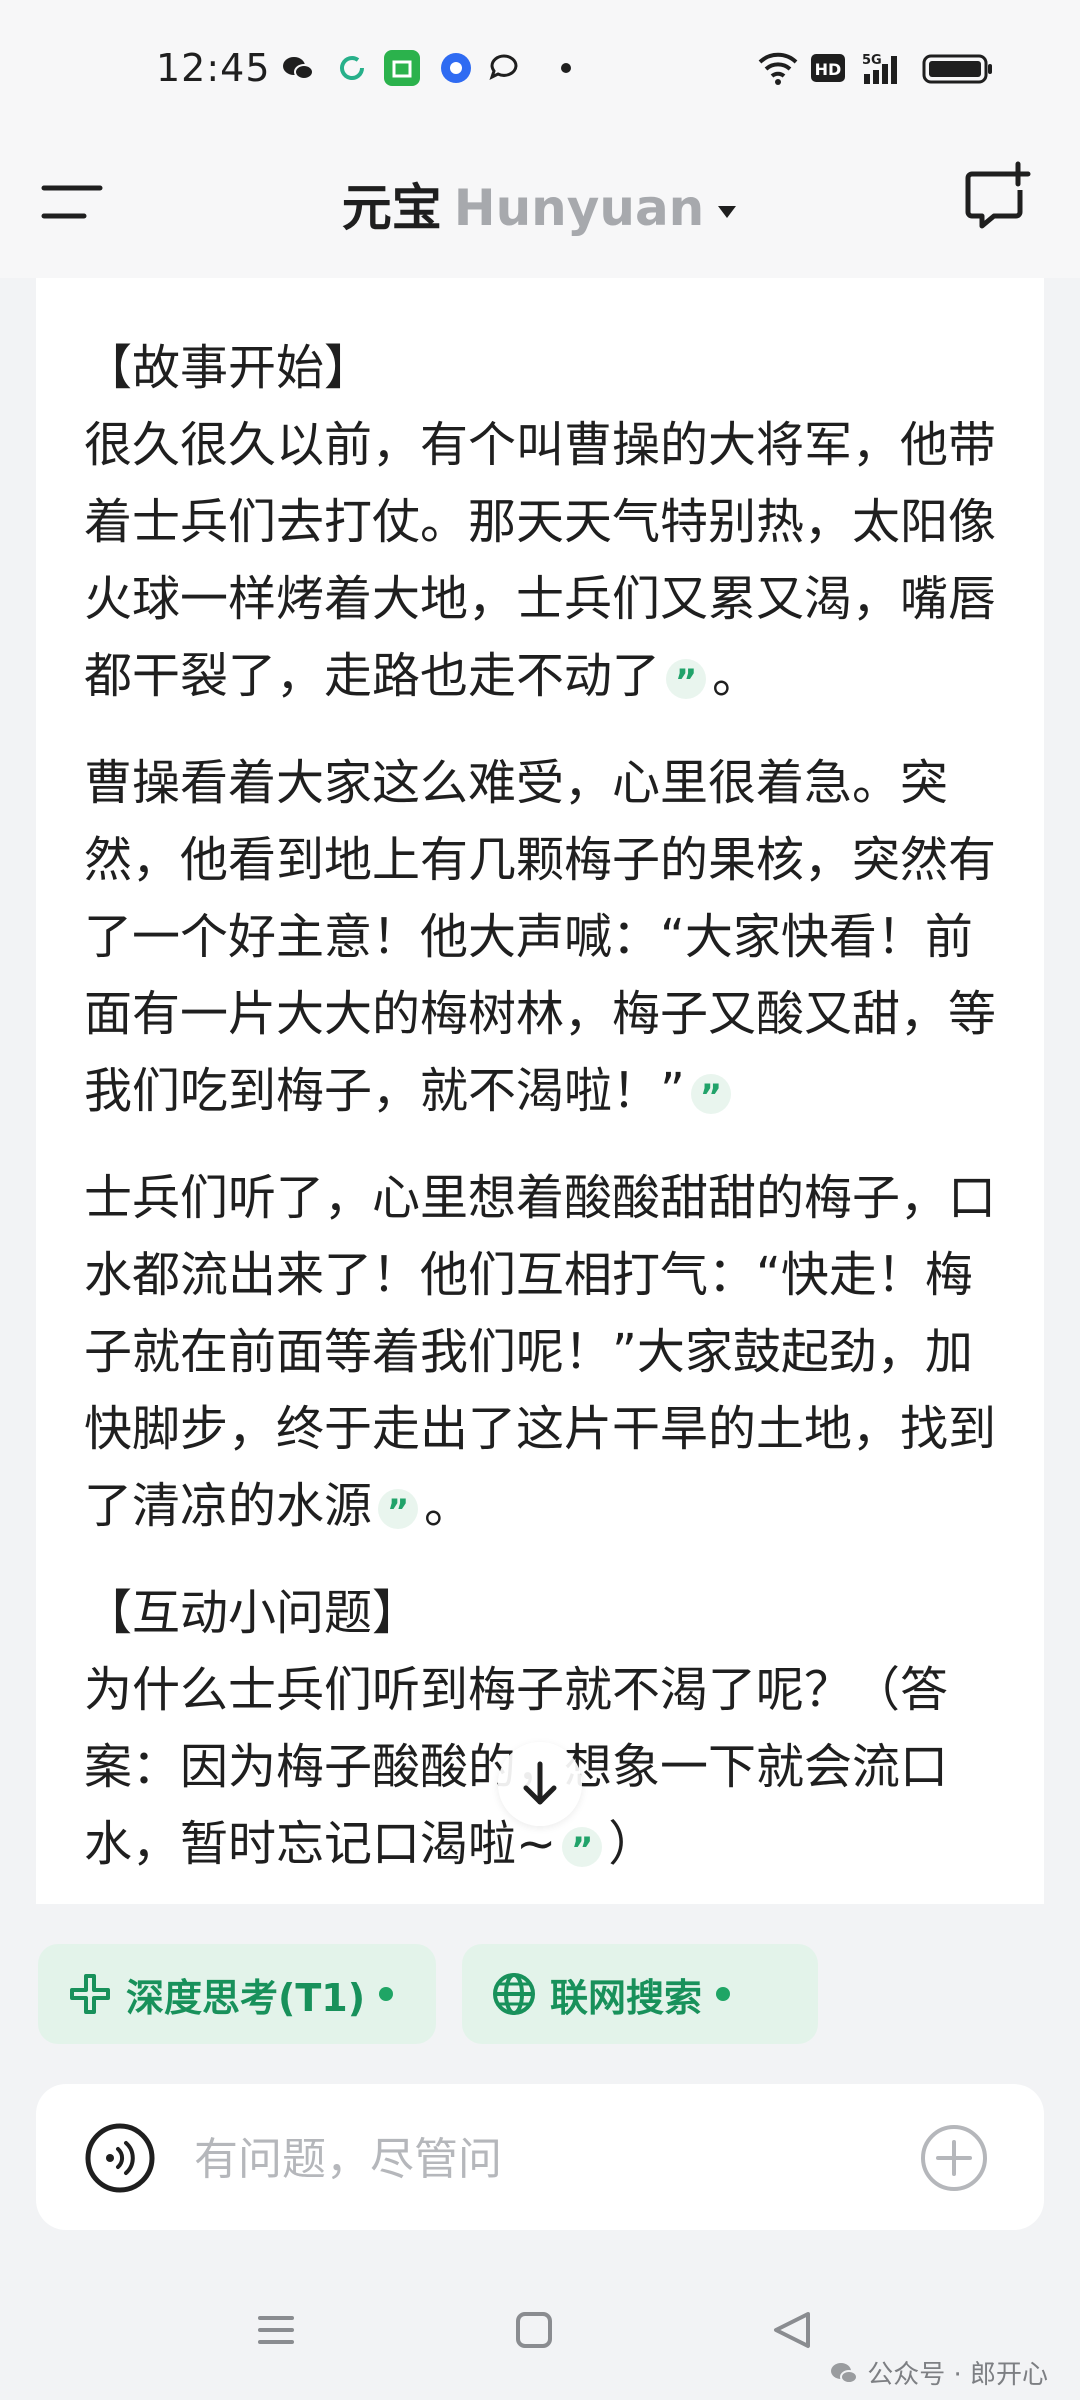  I want to click on status-time: 12:45, so click(213, 68).